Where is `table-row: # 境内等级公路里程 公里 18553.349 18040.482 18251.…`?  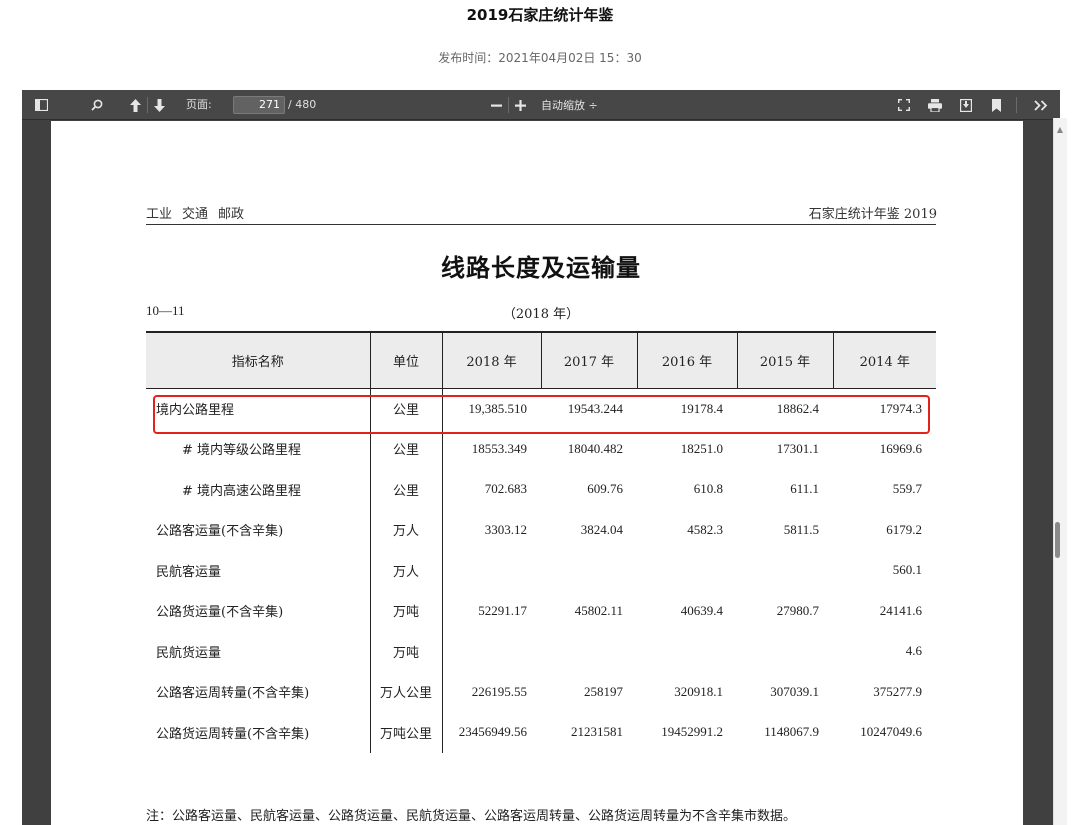 table-row: # 境内等级公路里程 公里 18553.349 18040.482 18251.… is located at coordinates (541, 448).